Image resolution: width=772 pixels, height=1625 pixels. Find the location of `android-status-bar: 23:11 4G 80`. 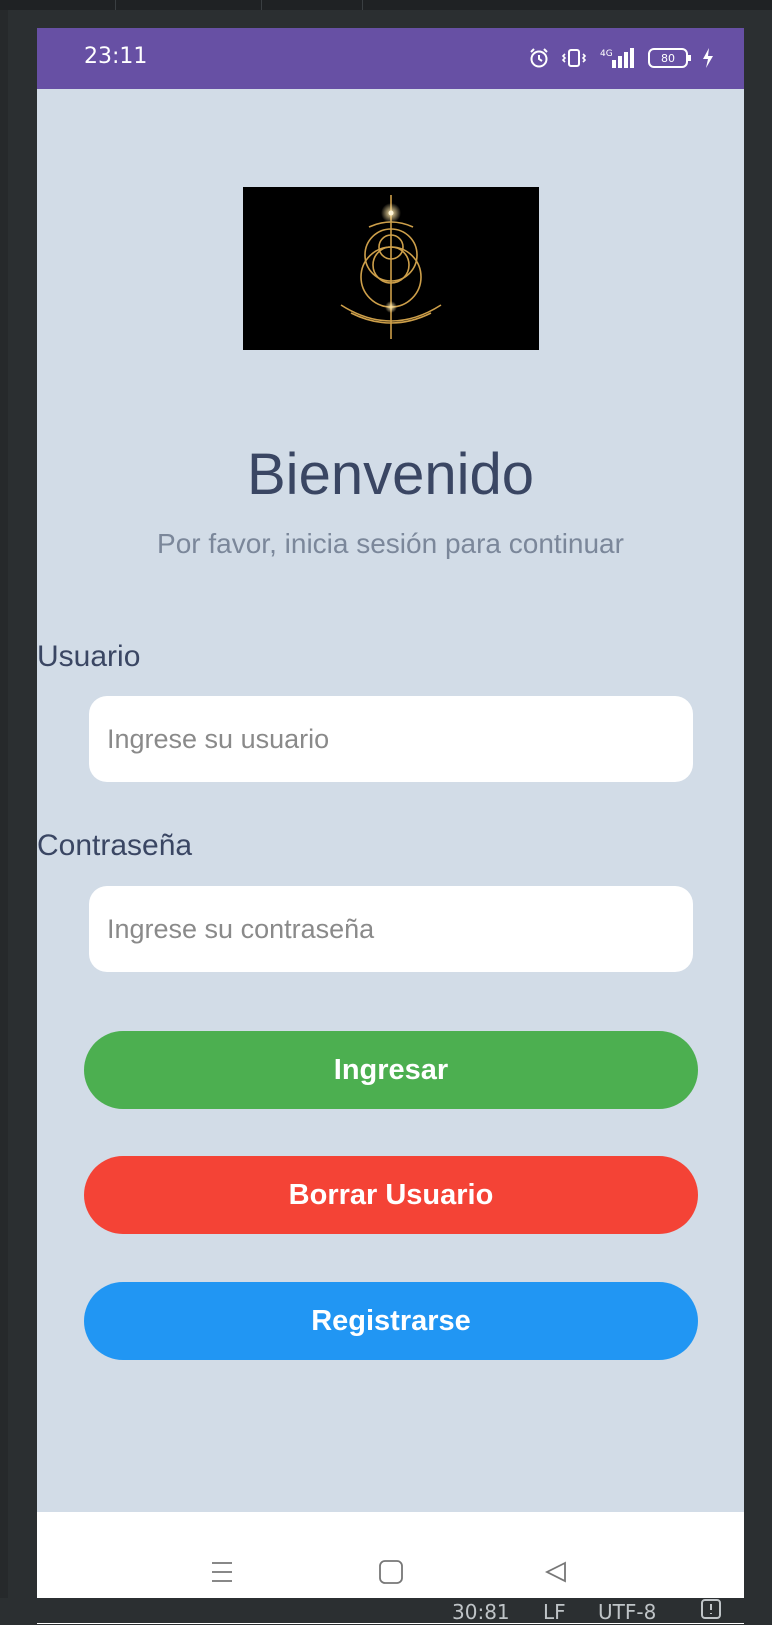

android-status-bar: 23:11 4G 80 is located at coordinates (390, 58).